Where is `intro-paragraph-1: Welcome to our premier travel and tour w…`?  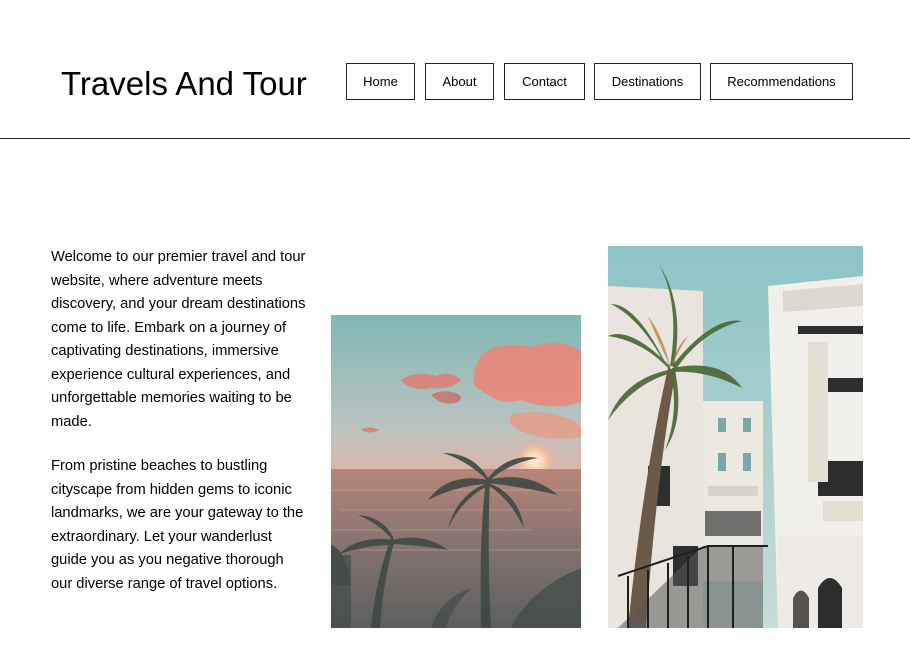 intro-paragraph-1: Welcome to our premier travel and tour w… is located at coordinates (178, 339).